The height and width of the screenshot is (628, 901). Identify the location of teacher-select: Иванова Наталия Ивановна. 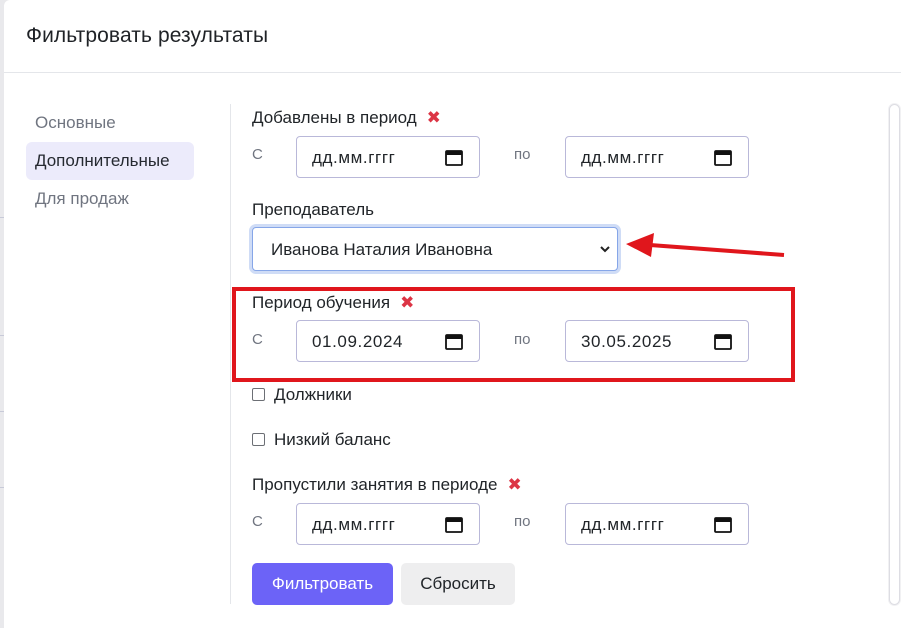
(435, 249).